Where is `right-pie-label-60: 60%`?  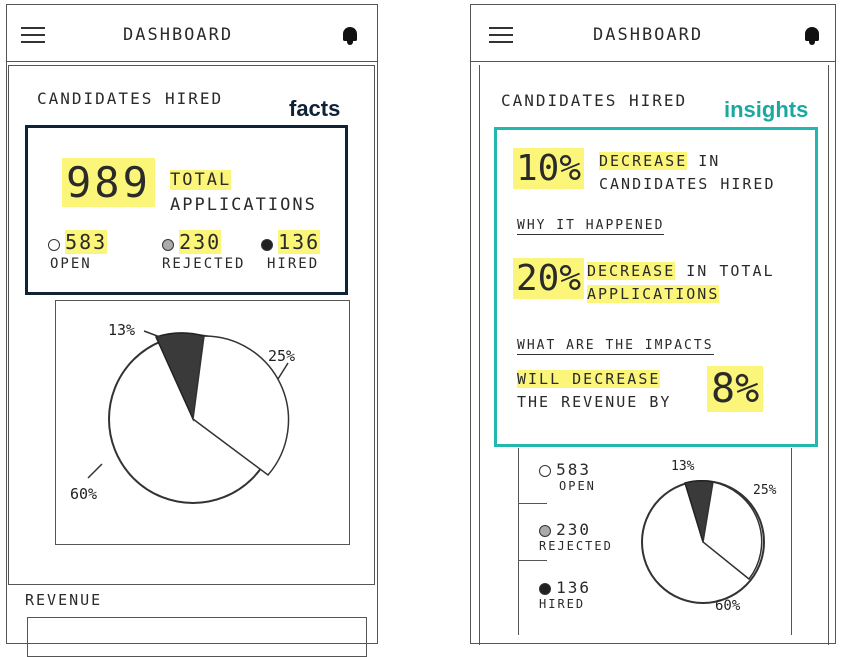 right-pie-label-60: 60% is located at coordinates (728, 606).